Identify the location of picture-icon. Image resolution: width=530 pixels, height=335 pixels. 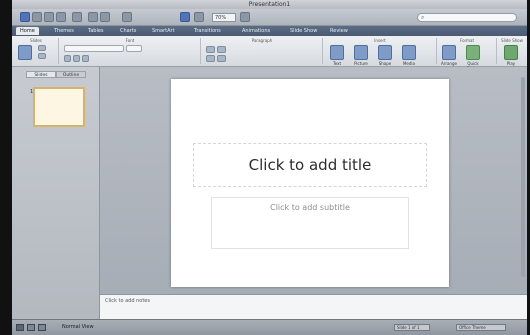
(361, 52).